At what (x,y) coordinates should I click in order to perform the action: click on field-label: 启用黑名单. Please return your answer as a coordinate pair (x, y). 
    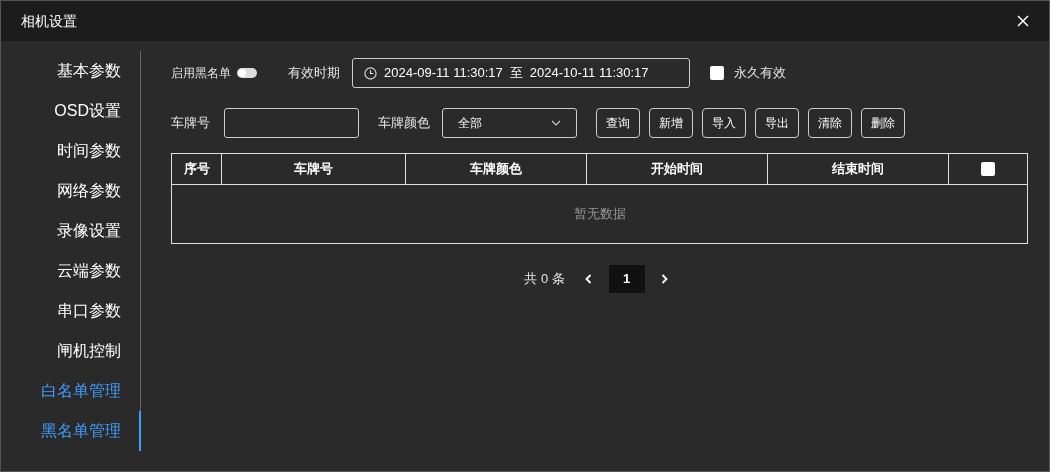
    Looking at the image, I should click on (201, 73).